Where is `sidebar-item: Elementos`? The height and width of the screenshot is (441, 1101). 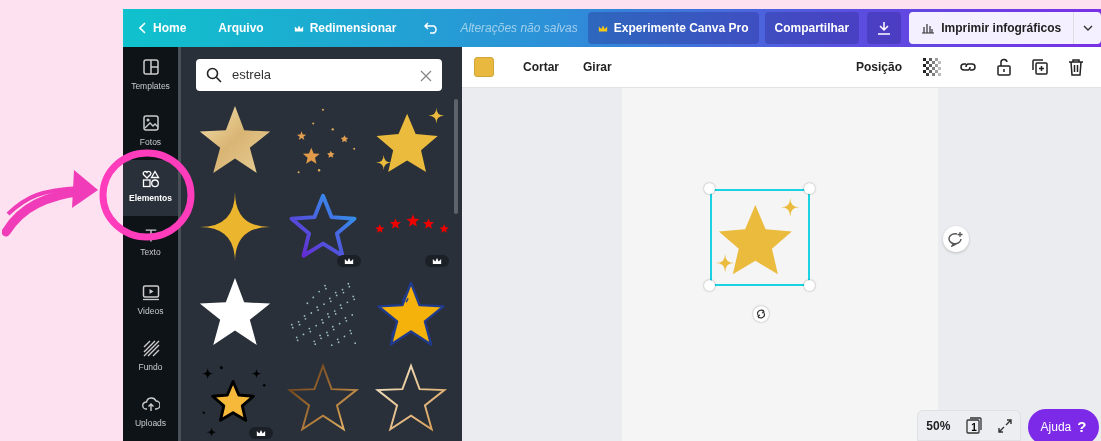
sidebar-item: Elementos is located at coordinates (150, 187).